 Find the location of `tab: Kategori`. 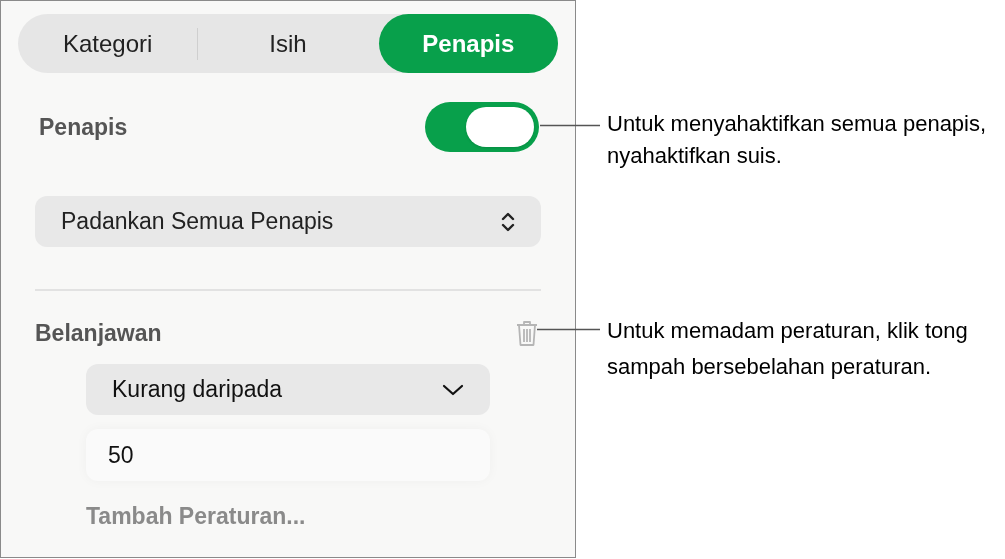

tab: Kategori is located at coordinates (108, 43).